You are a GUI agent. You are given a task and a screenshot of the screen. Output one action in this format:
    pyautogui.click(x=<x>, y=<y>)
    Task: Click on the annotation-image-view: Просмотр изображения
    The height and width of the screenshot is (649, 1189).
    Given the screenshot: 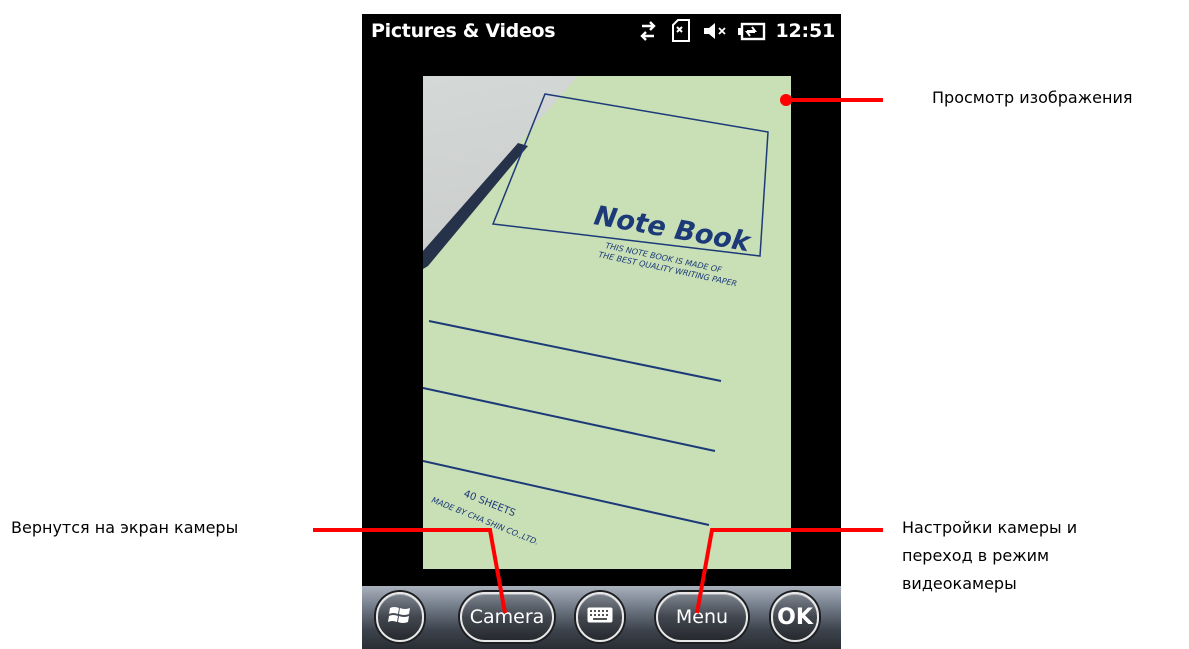 What is the action you would take?
    pyautogui.click(x=1032, y=97)
    